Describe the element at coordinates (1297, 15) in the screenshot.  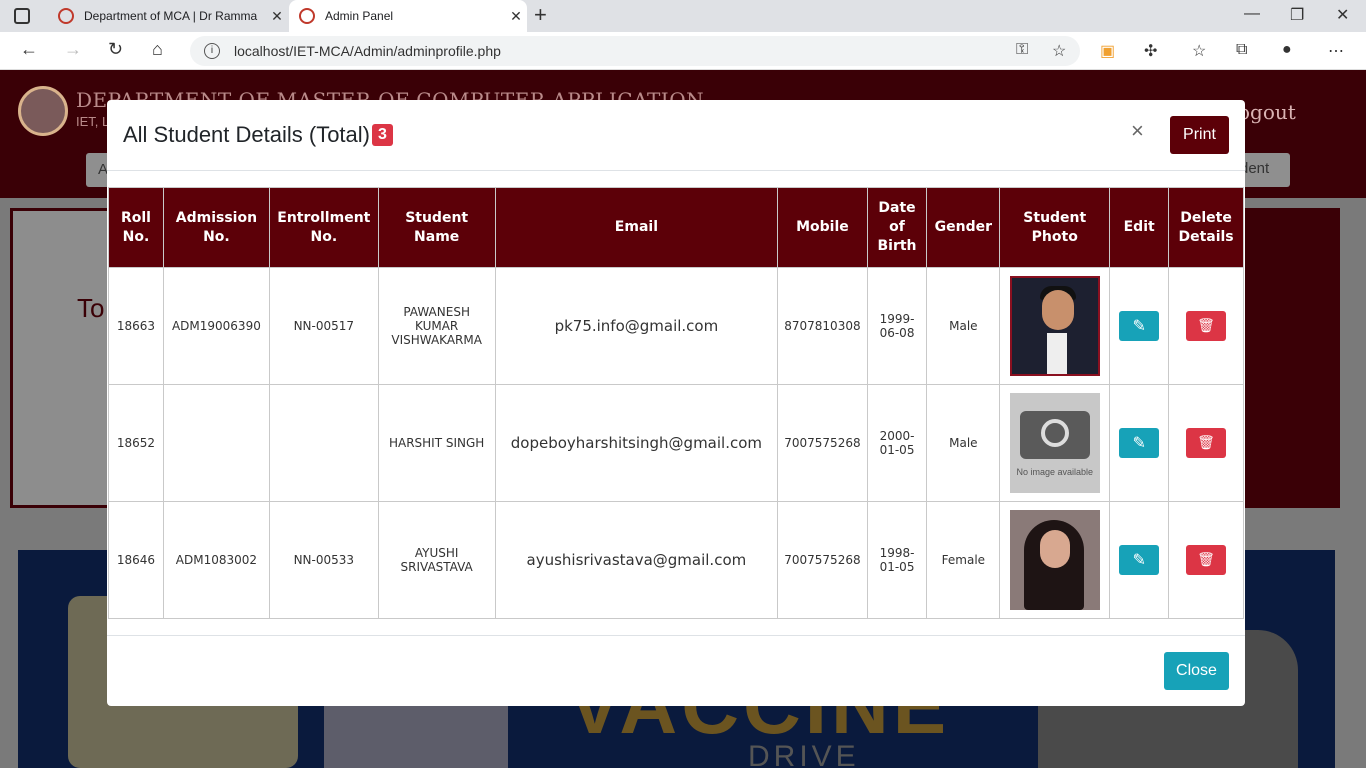
I see `restore-icon: ❐` at that location.